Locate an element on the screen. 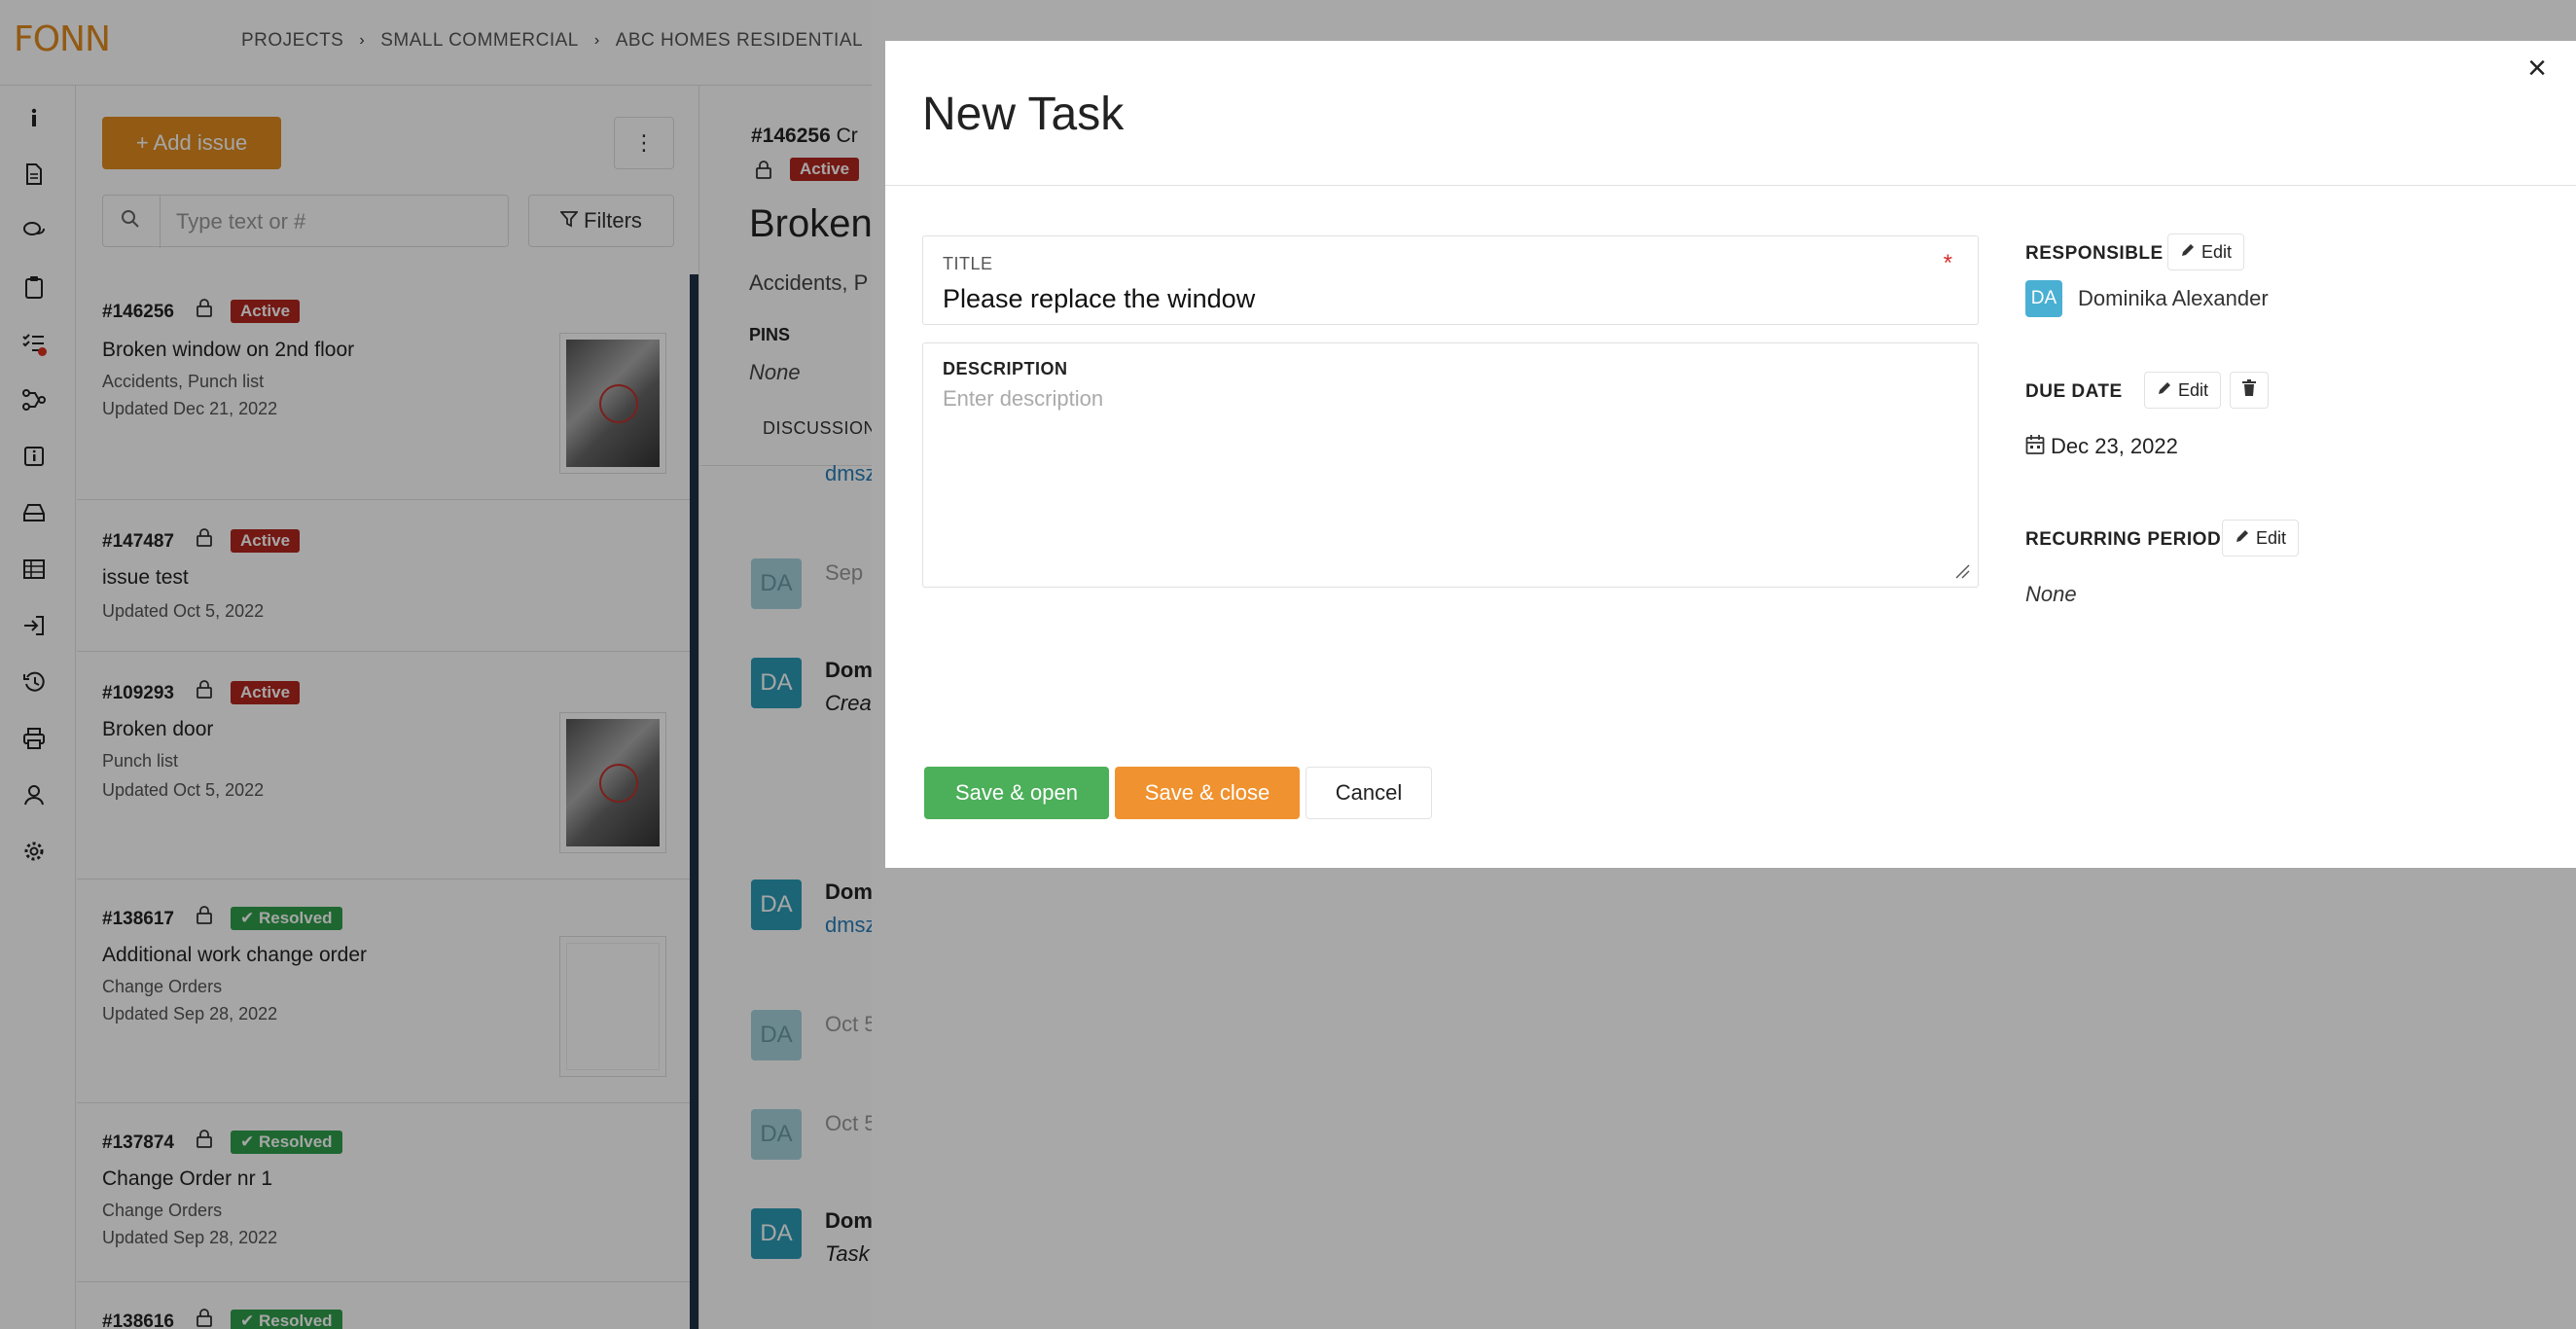  trash-icon is located at coordinates (2249, 390).